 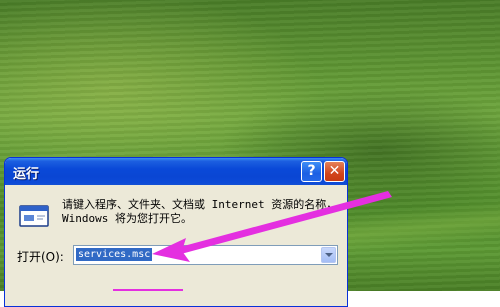 What do you see at coordinates (148, 297) in the screenshot?
I see `ok-button-highlight` at bounding box center [148, 297].